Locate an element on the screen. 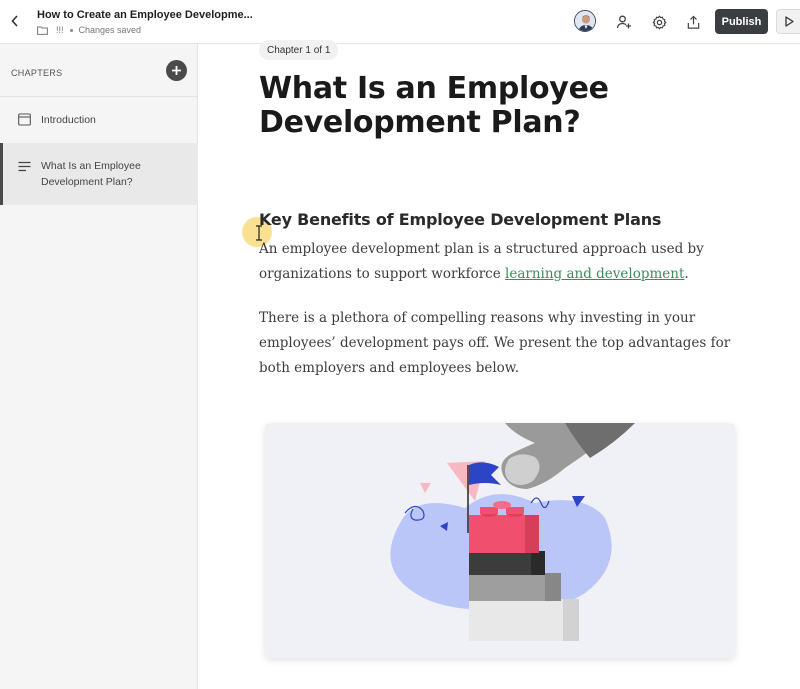 The width and height of the screenshot is (800, 689). preview-button is located at coordinates (788, 21).